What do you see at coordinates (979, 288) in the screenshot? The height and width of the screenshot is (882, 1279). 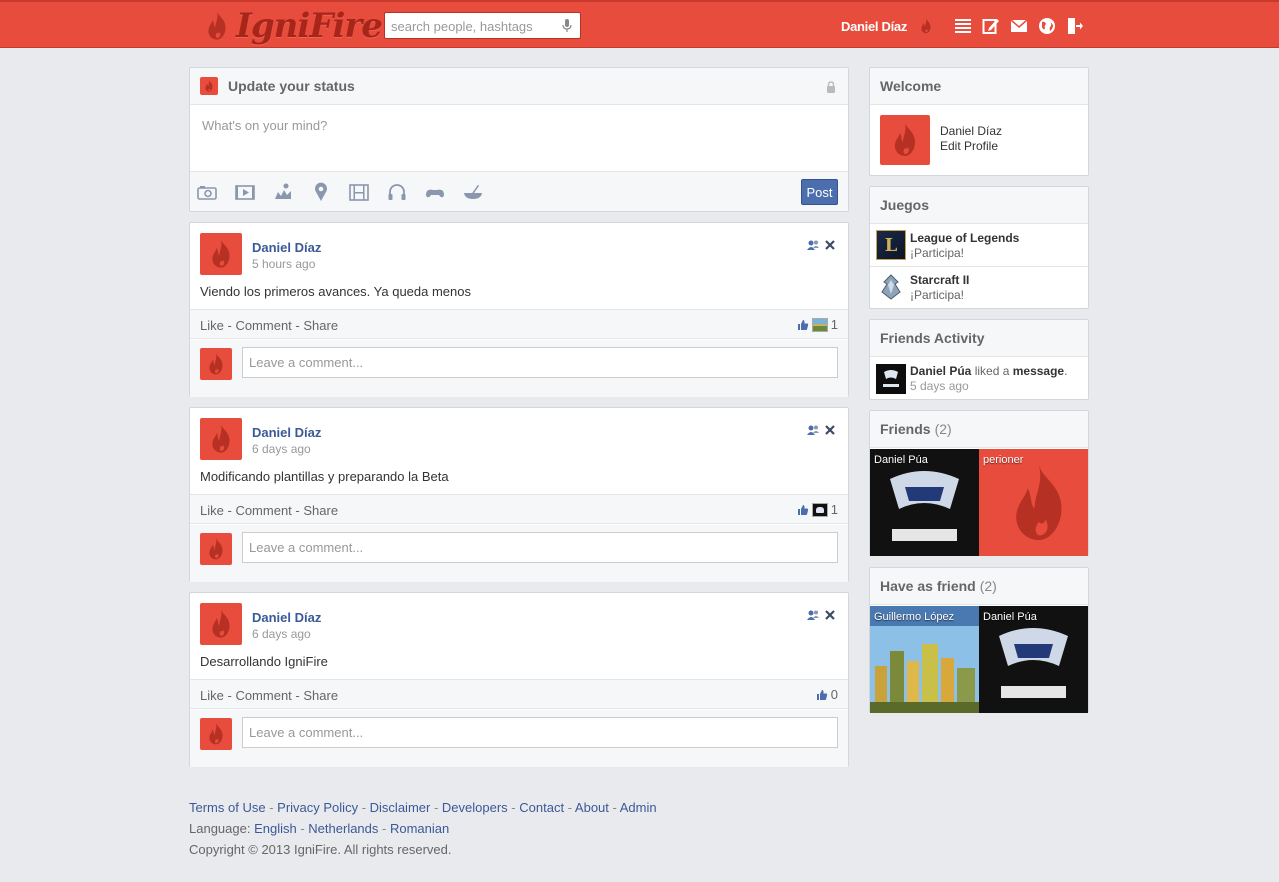 I see `game-item: Starcraft II ¡Participa!` at bounding box center [979, 288].